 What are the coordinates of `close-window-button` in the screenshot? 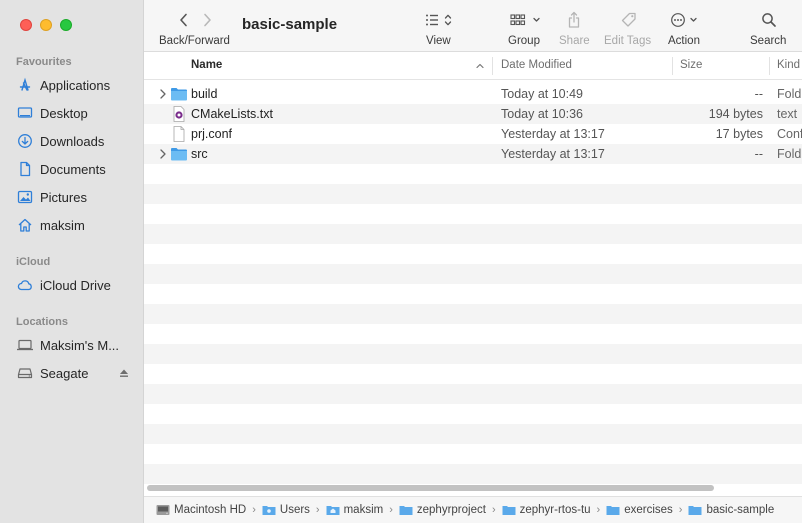 It's located at (26, 25).